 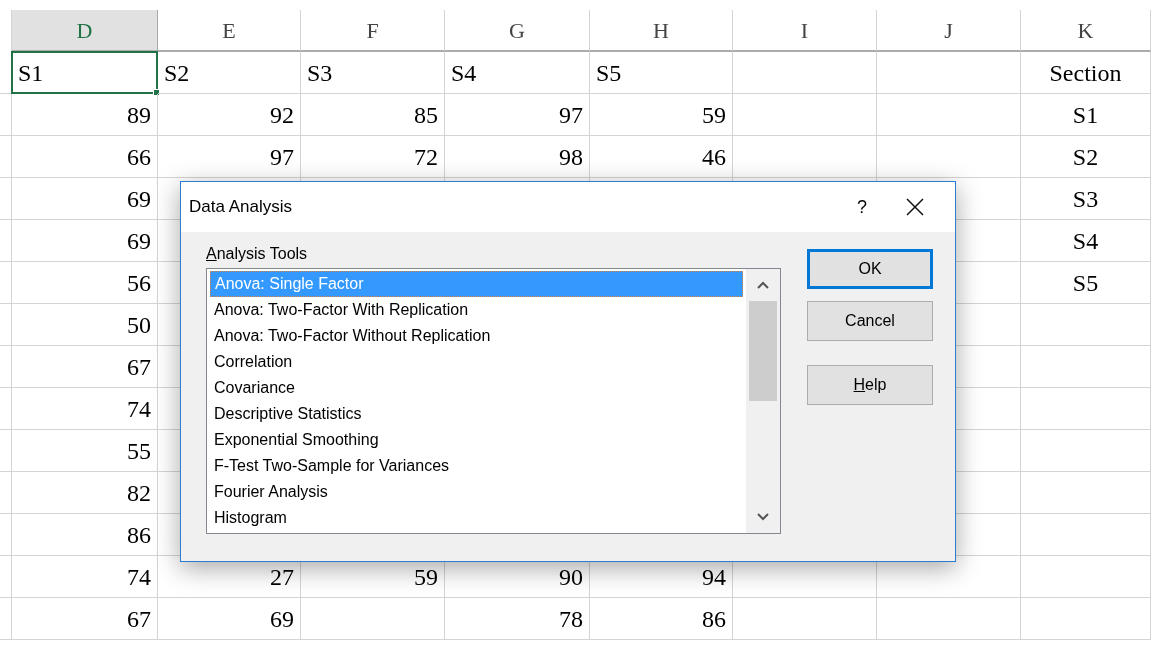 What do you see at coordinates (85, 157) in the screenshot?
I see `cell: 66` at bounding box center [85, 157].